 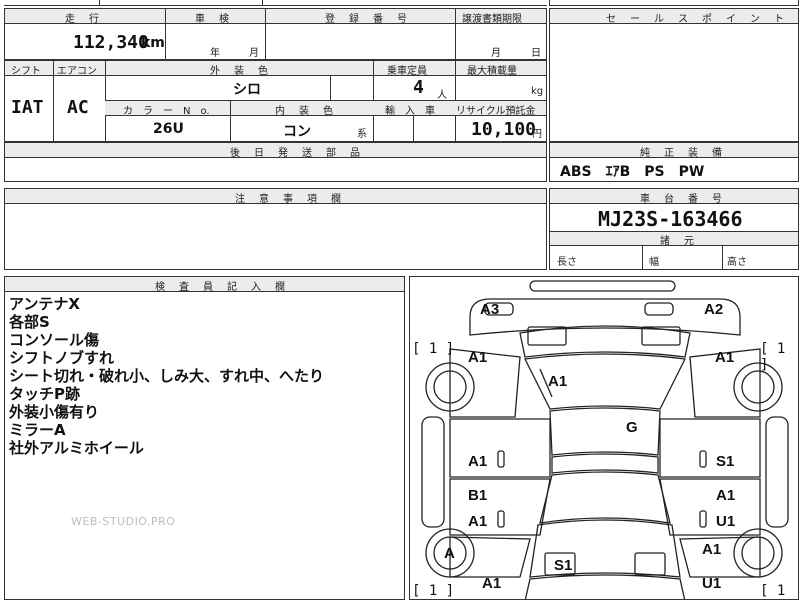 I want to click on mark-door-front-right: S1, so click(x=725, y=461).